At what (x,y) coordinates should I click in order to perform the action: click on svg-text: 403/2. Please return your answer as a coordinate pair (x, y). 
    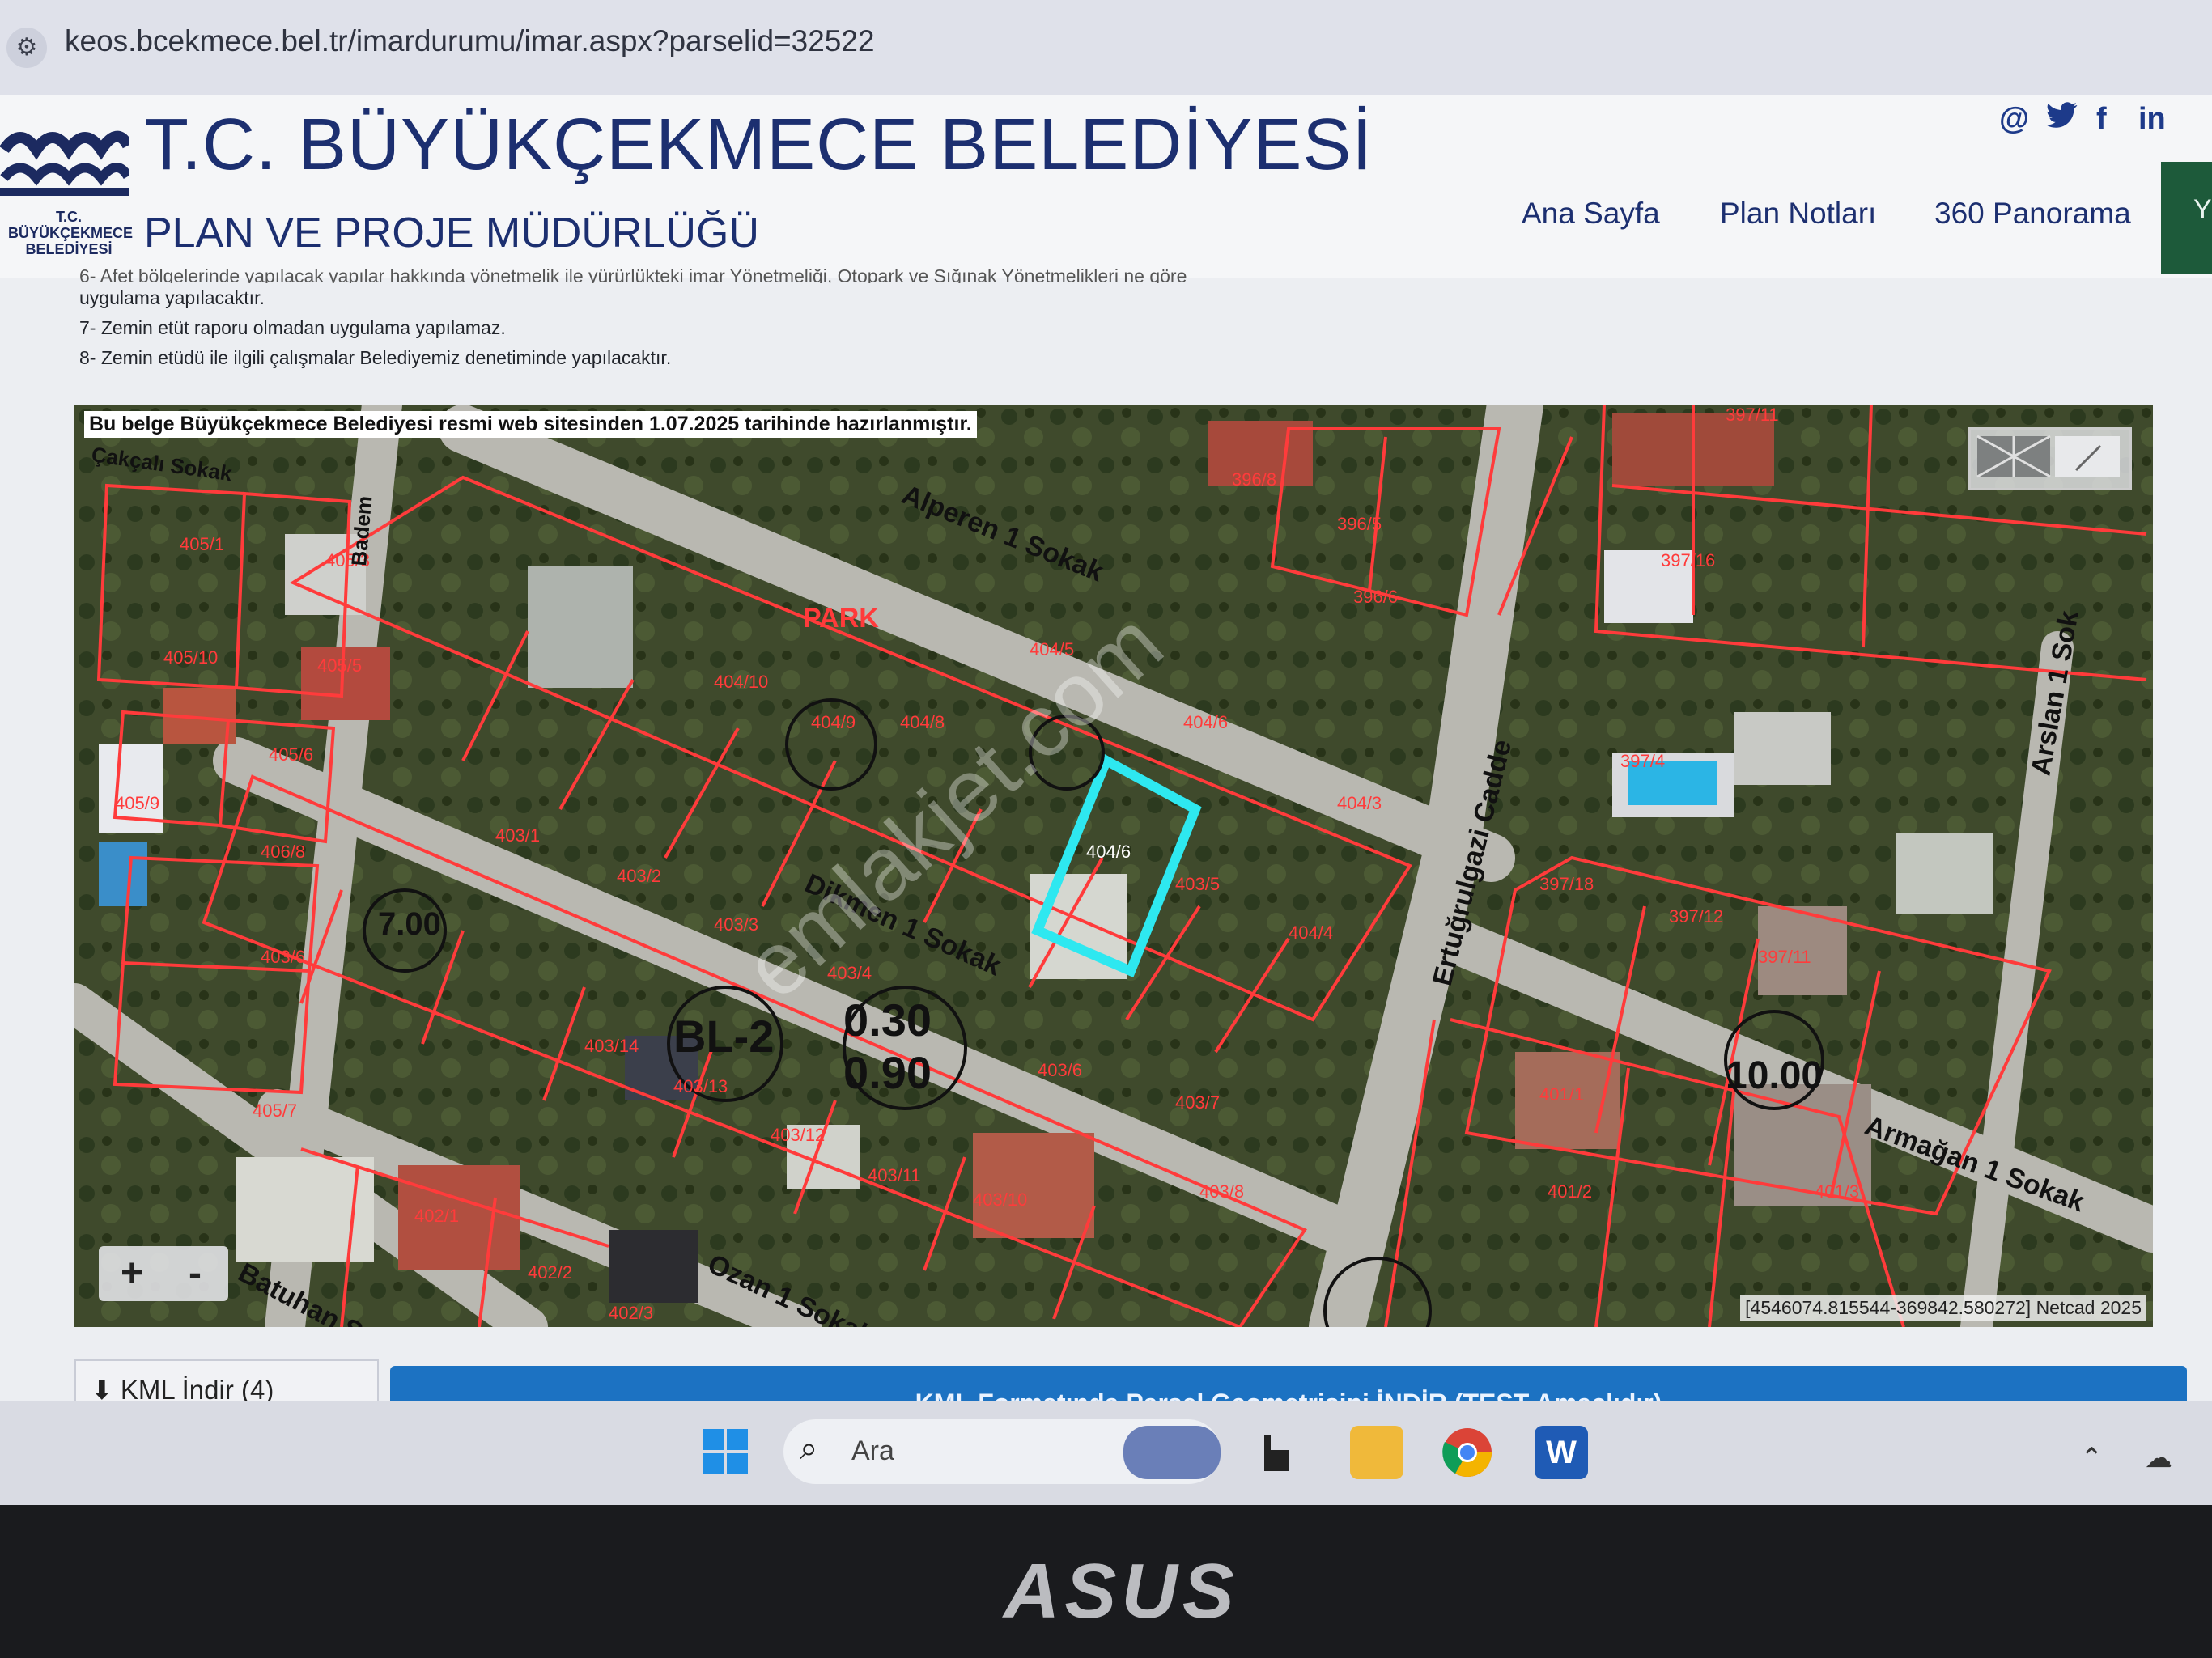
    Looking at the image, I should click on (639, 876).